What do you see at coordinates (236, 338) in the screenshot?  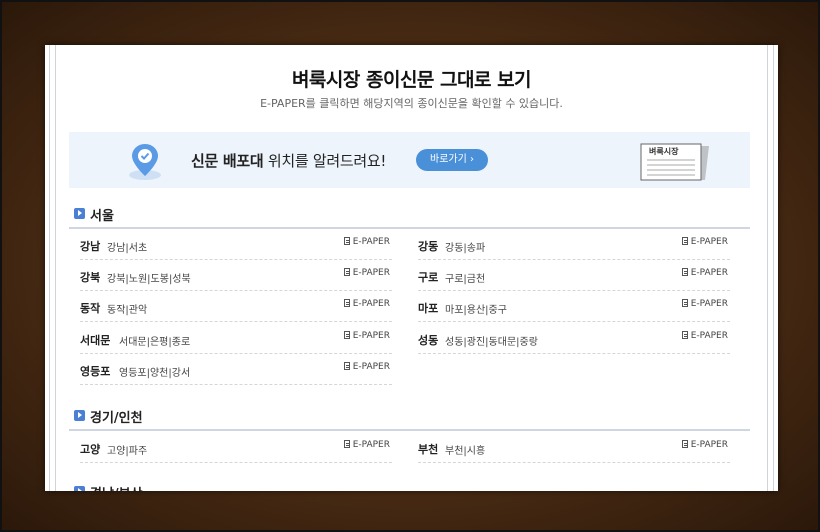 I see `table-row: 서대문 서대문|은평|종로 E-PAPER` at bounding box center [236, 338].